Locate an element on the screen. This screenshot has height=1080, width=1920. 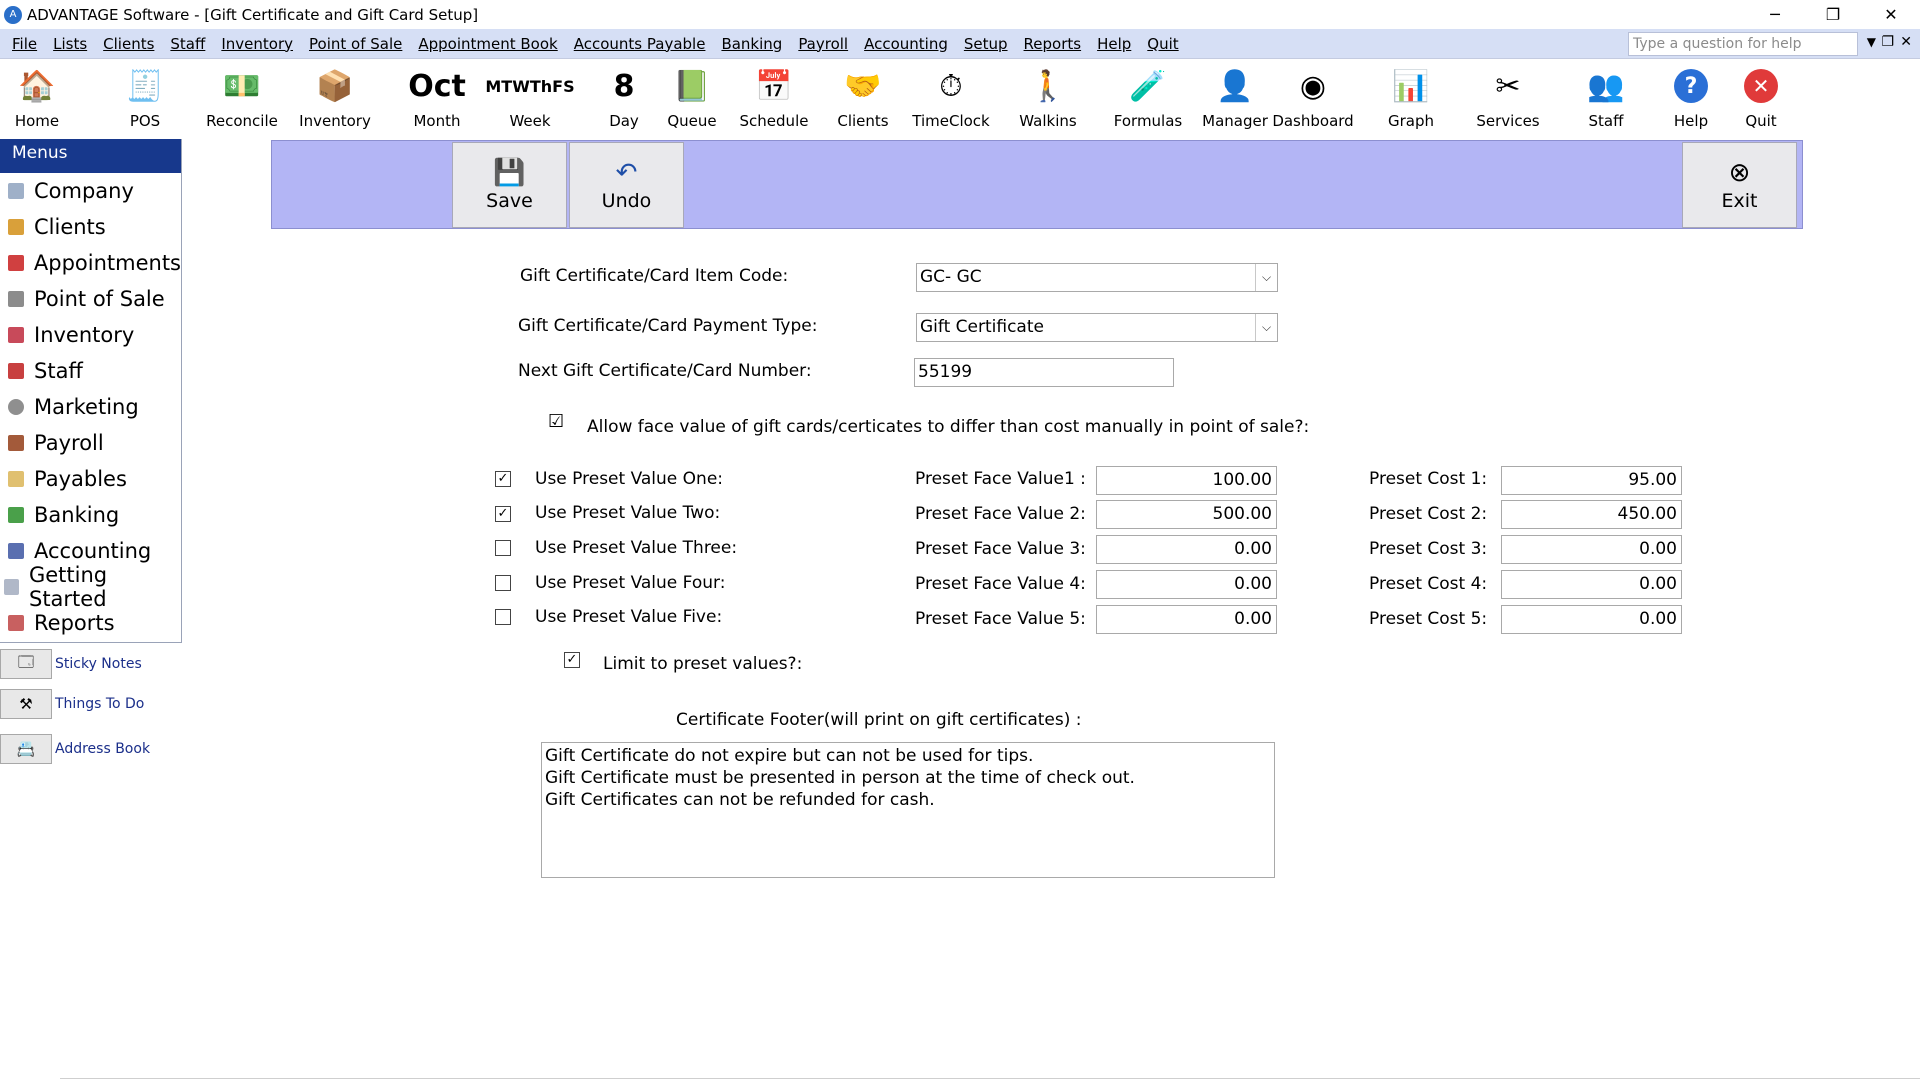
toolbar-help-button: ? Help is located at coordinates (1691, 97).